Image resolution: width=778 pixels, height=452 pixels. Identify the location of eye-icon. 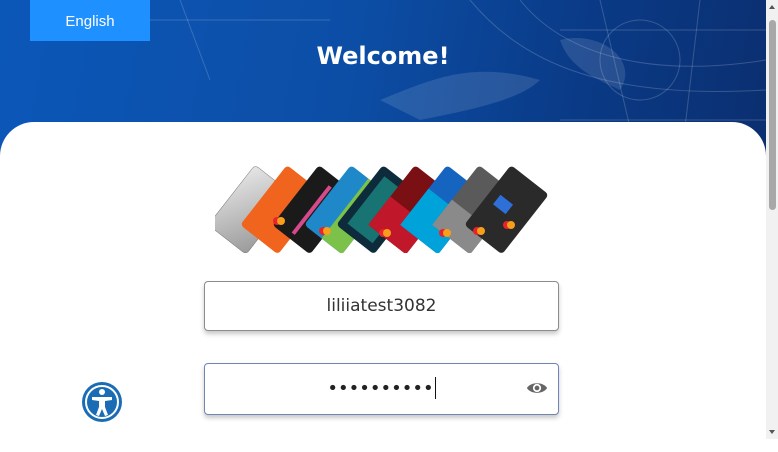
(537, 388).